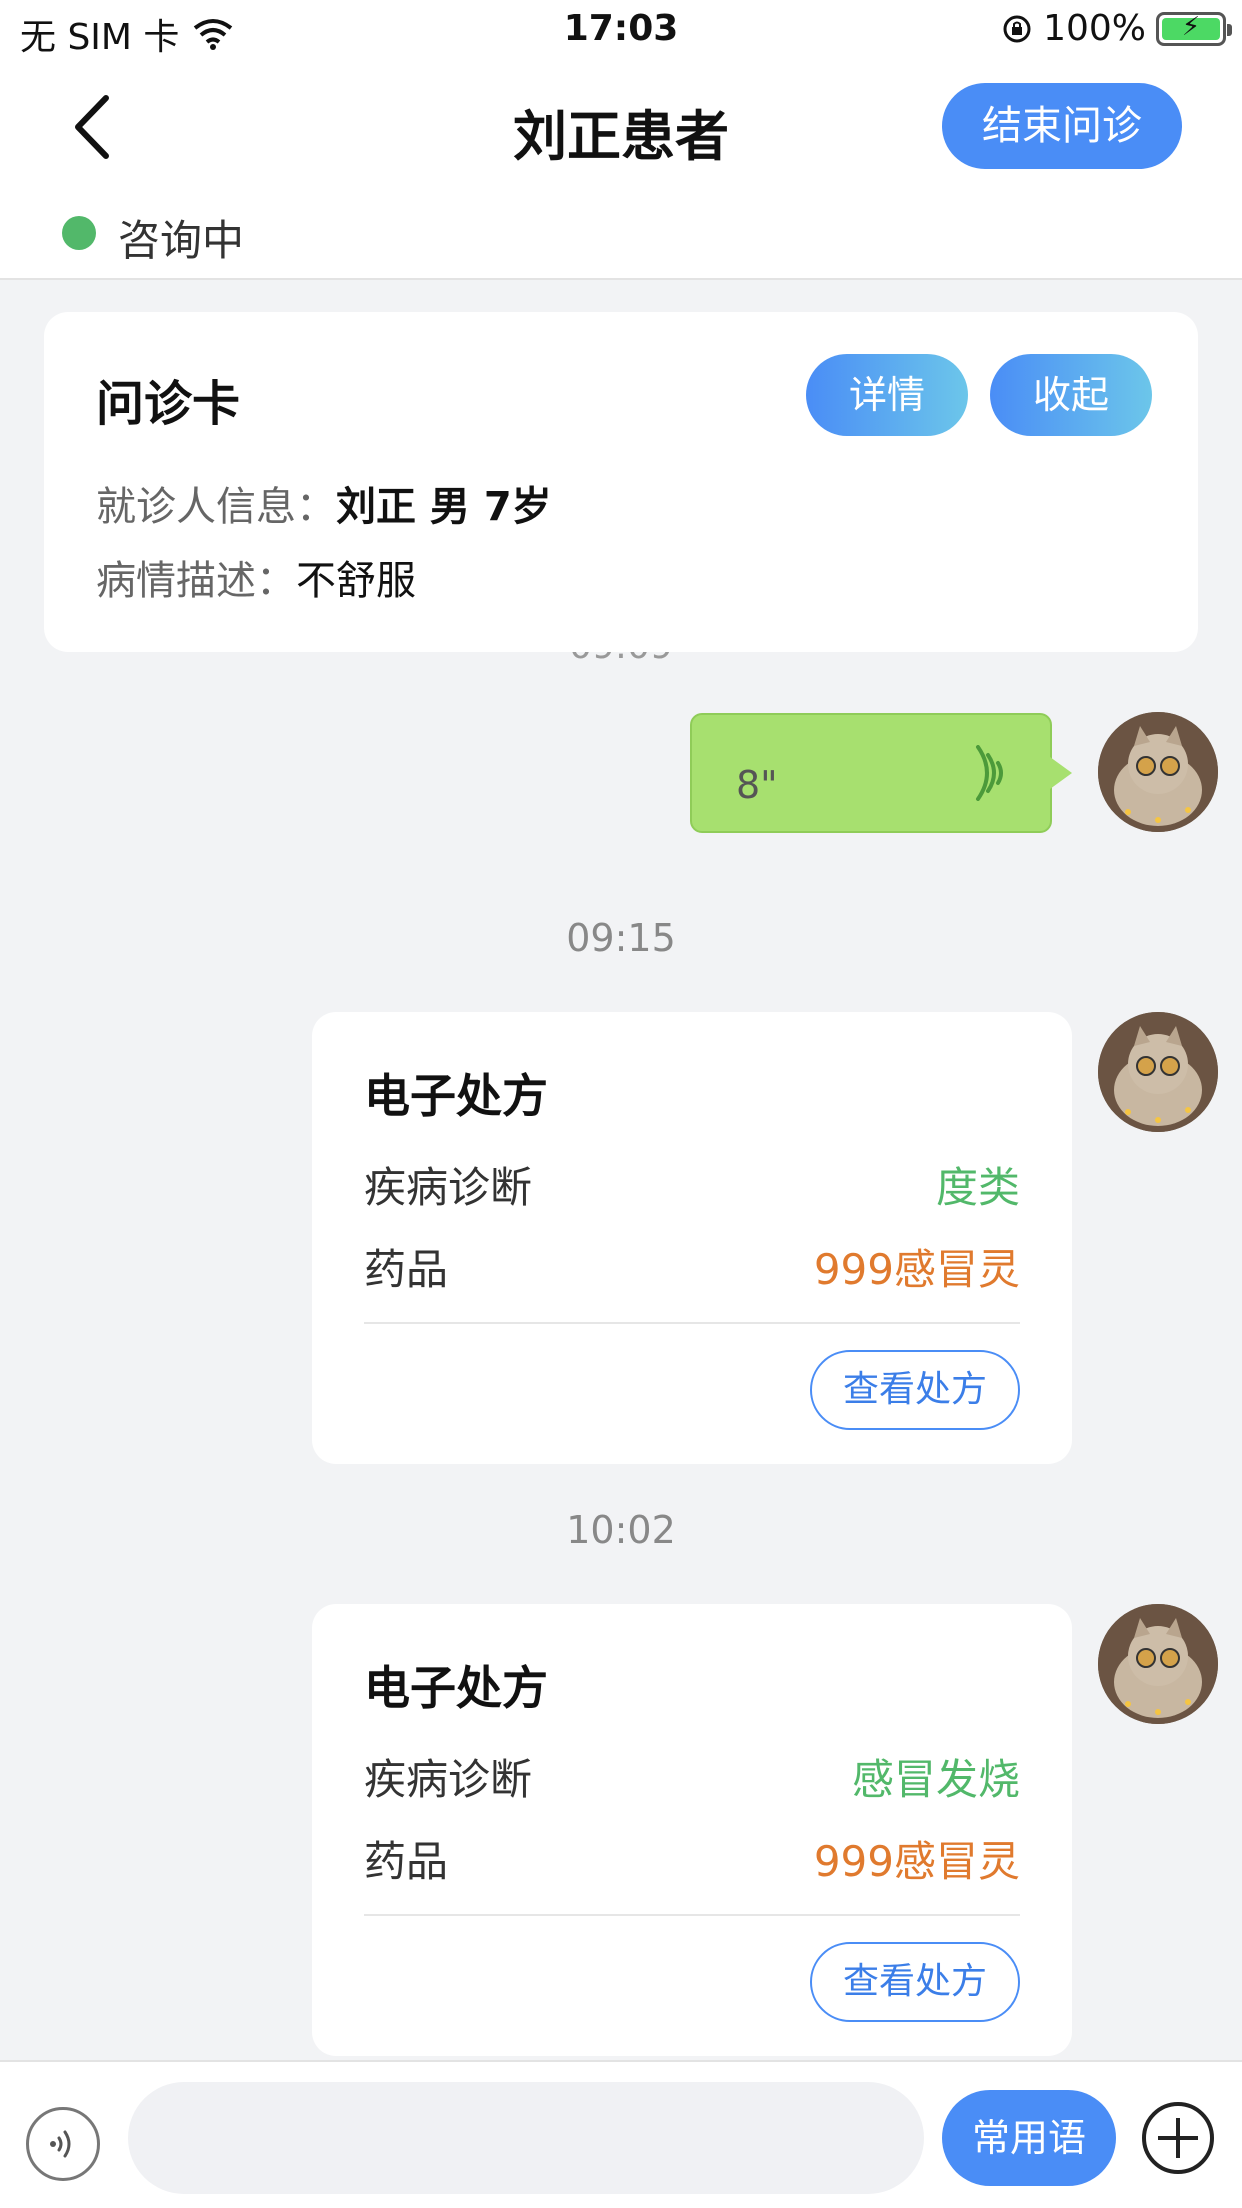 This screenshot has height=2208, width=1242. I want to click on condition-row: 病情描述：不舒服, so click(256, 577).